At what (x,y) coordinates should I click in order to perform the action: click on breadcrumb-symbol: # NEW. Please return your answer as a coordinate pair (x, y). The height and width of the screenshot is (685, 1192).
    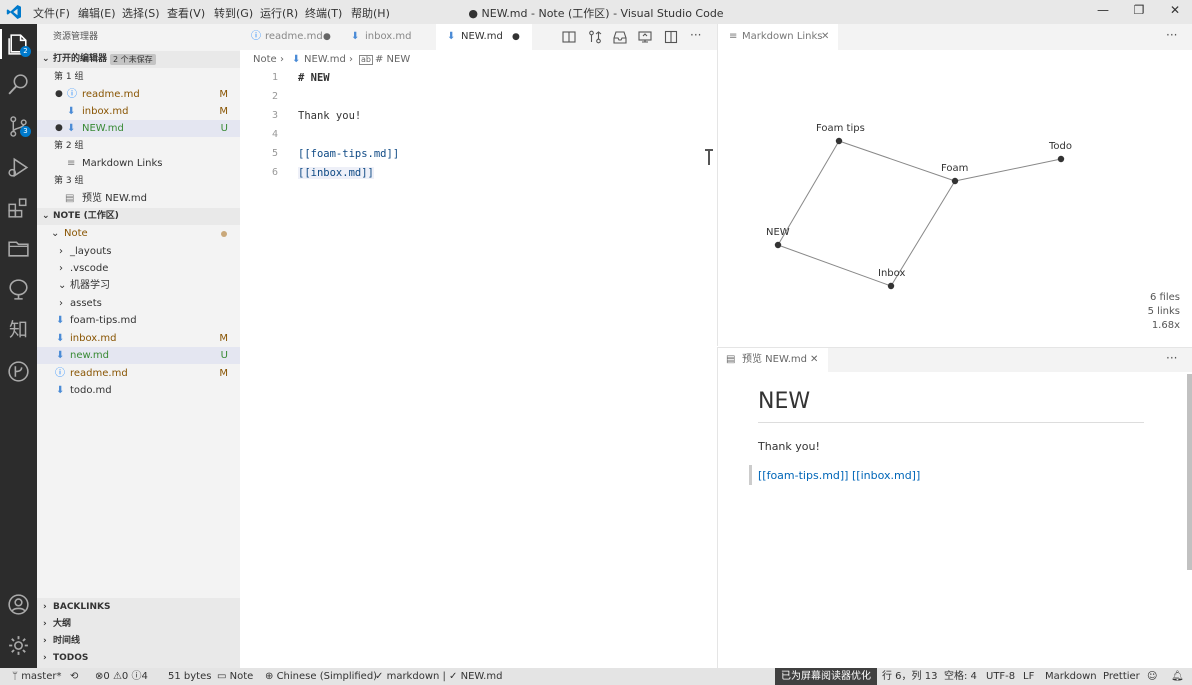
    Looking at the image, I should click on (392, 59).